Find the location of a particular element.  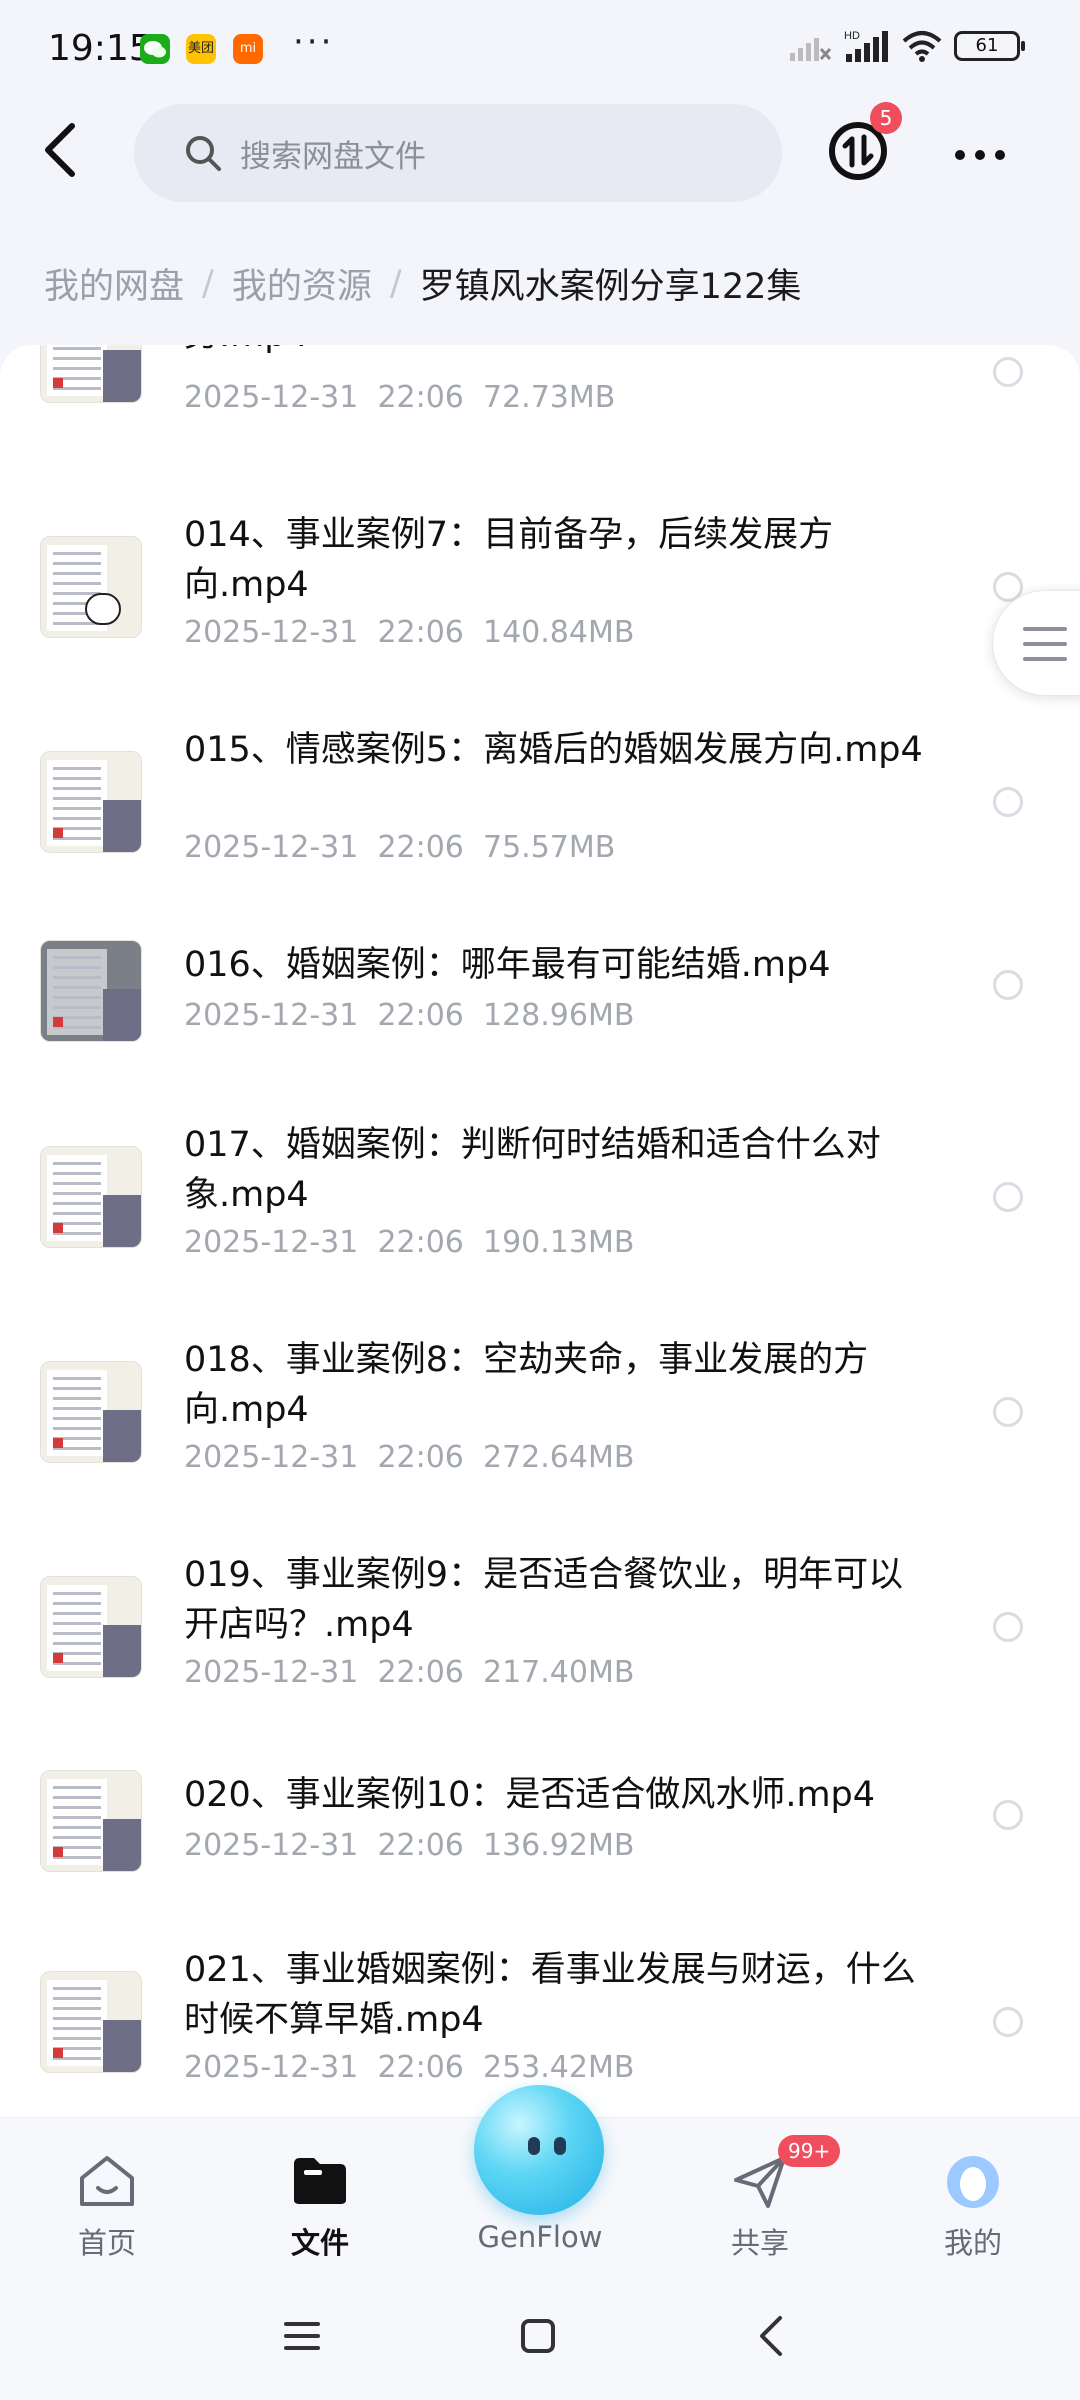

home-icon is located at coordinates (107, 2181).